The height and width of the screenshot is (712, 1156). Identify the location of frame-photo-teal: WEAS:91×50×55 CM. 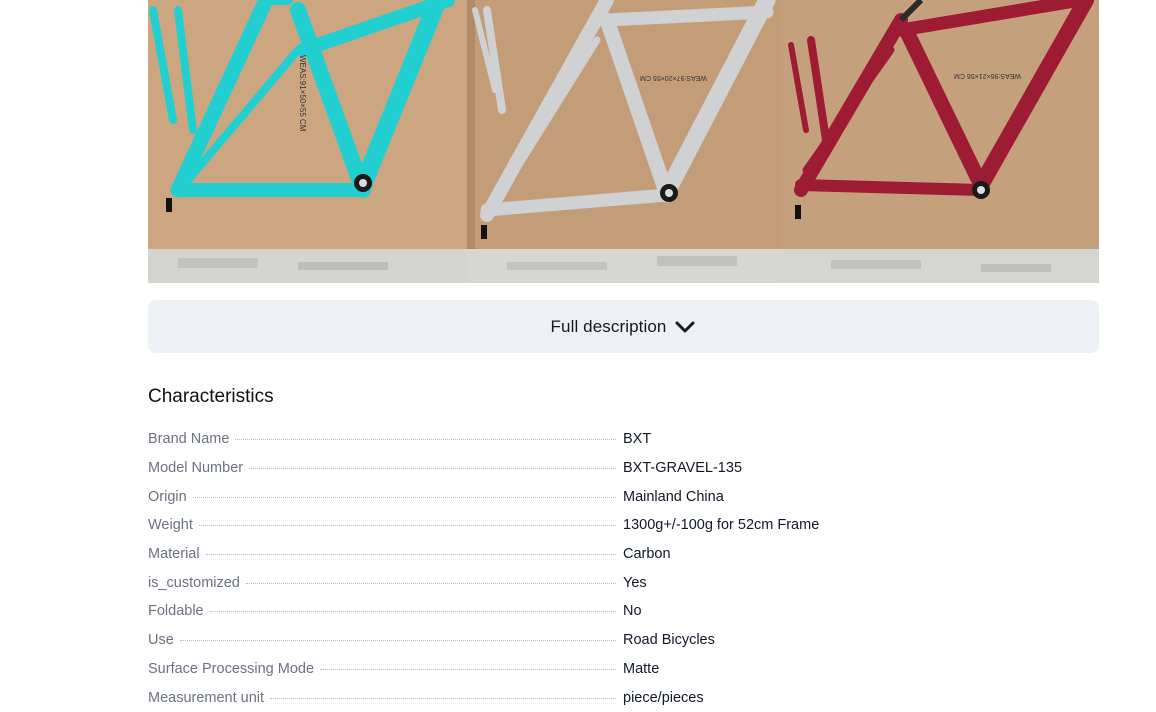
(307, 141).